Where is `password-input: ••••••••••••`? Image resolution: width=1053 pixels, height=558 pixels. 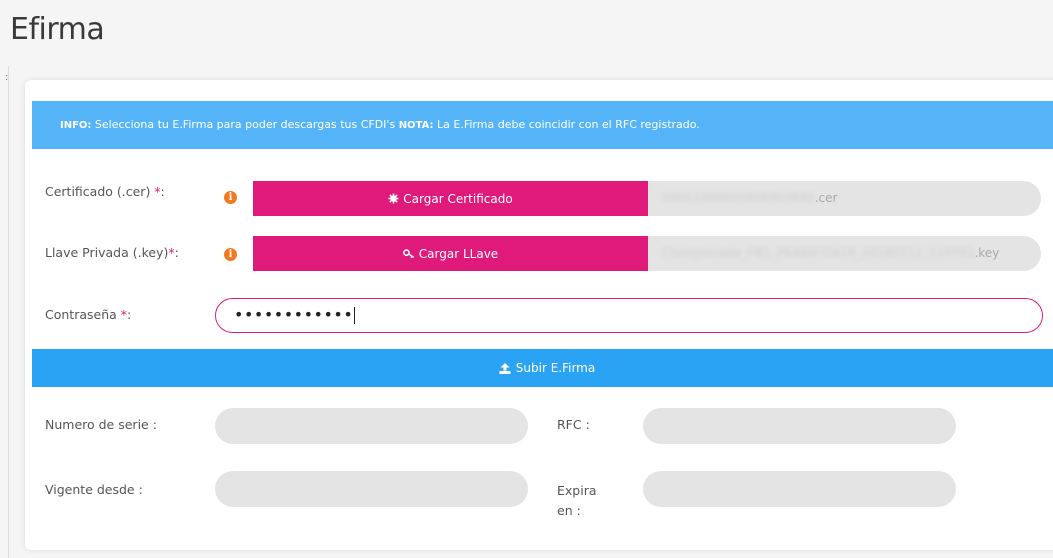
password-input: •••••••••••• is located at coordinates (629, 315).